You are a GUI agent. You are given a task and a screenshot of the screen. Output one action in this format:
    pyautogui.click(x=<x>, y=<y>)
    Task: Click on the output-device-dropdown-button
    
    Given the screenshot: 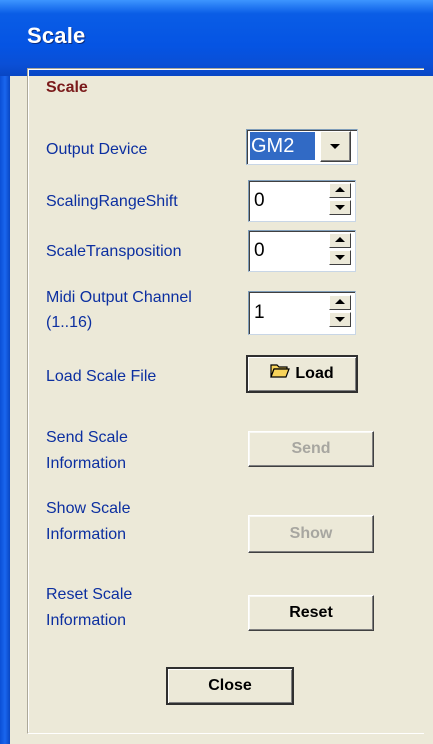 What is the action you would take?
    pyautogui.click(x=335, y=146)
    